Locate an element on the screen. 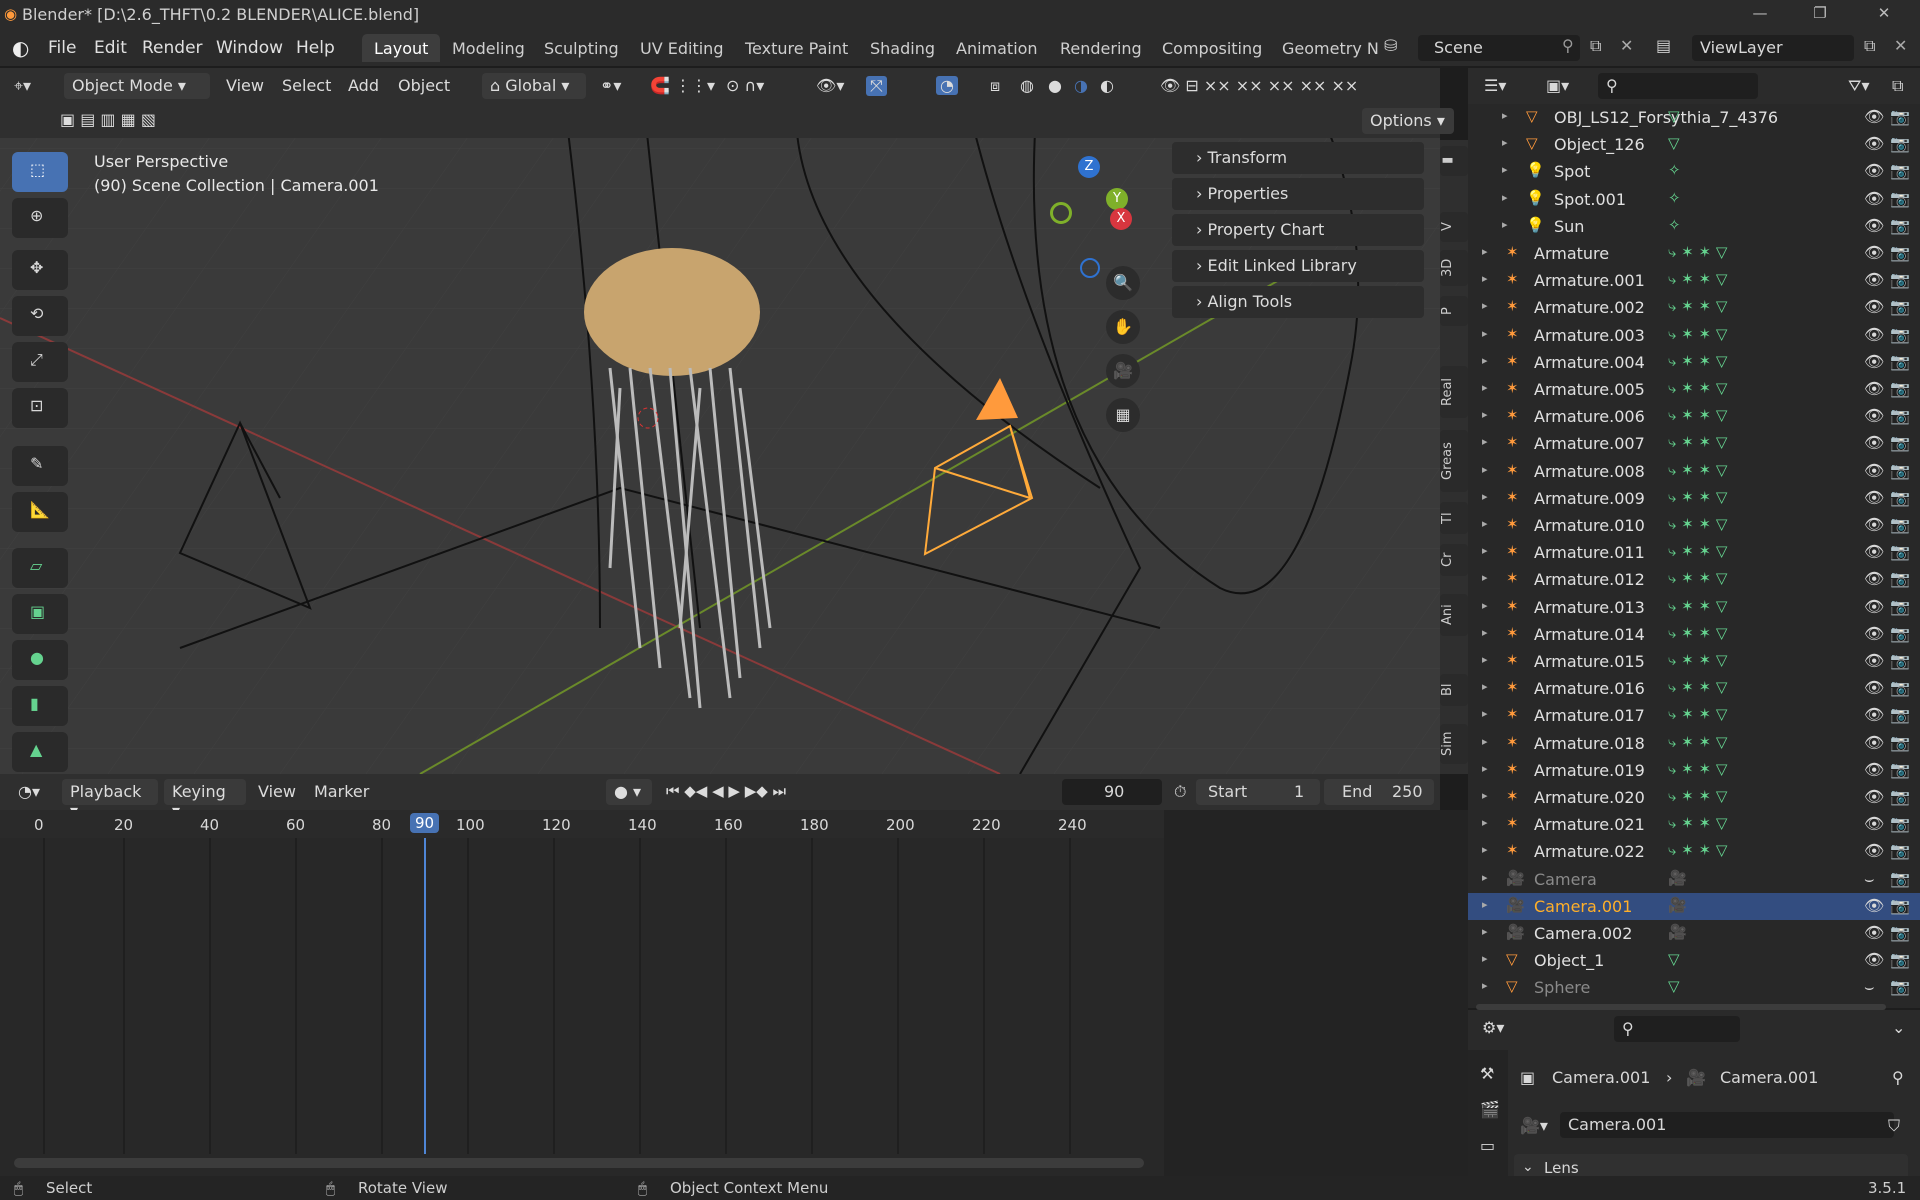  tool-rotate: ⟲ is located at coordinates (40, 316).